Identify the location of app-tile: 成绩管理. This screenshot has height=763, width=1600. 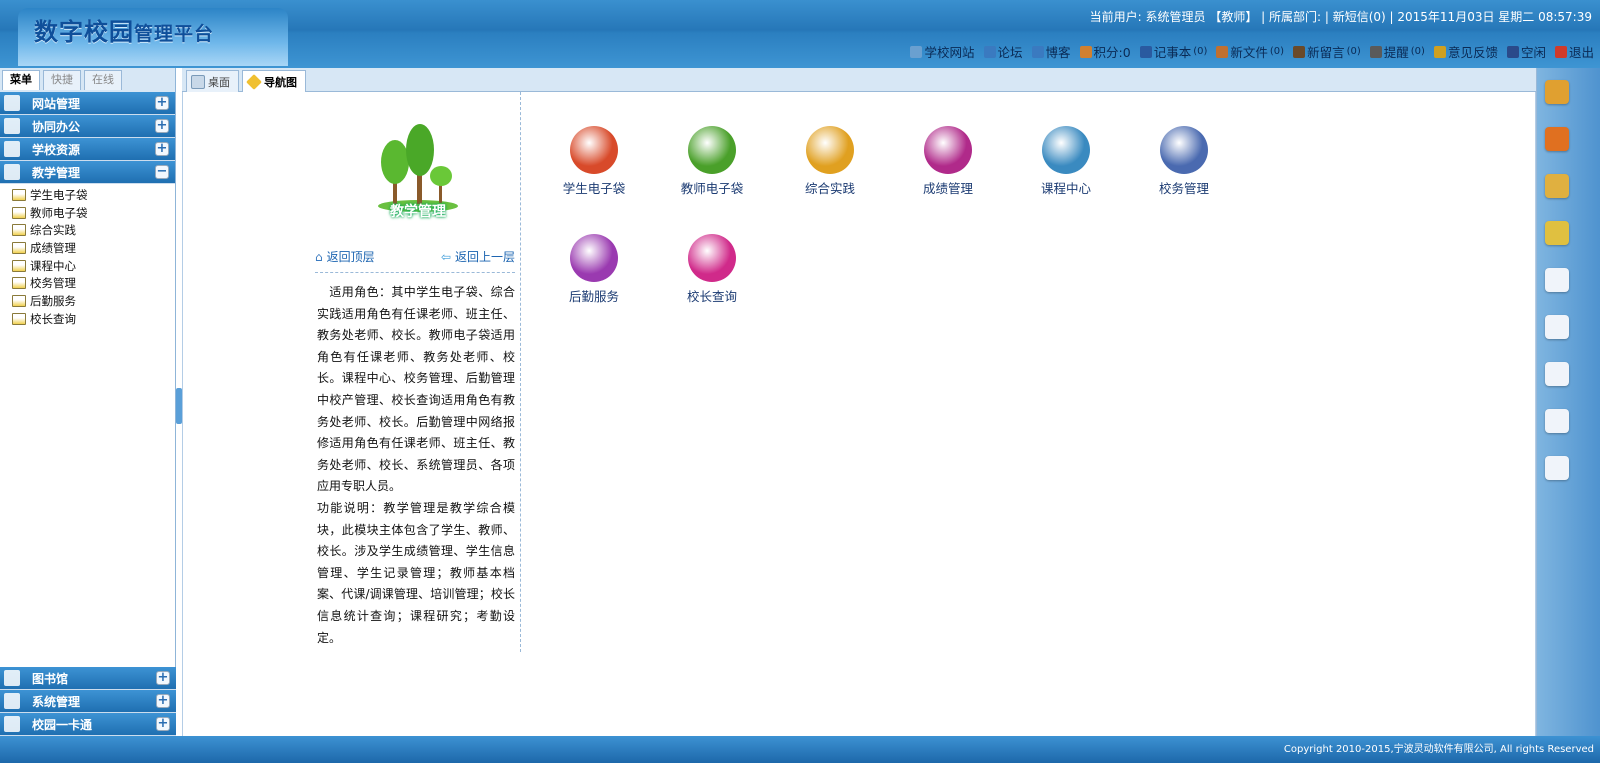
(948, 174).